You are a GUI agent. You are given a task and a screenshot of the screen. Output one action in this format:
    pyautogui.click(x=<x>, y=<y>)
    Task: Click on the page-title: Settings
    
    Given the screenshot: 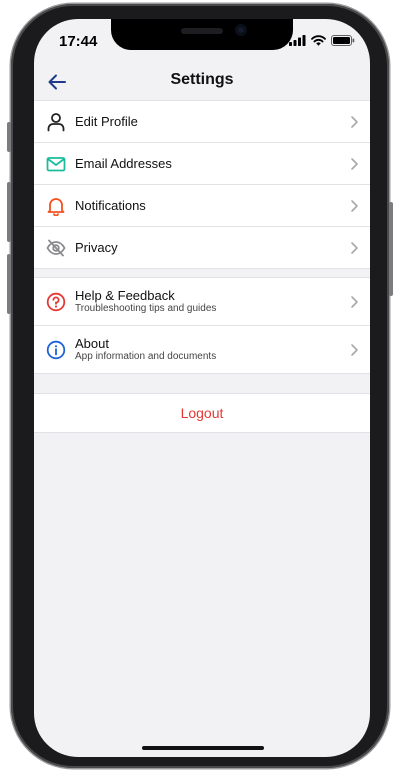 What is the action you would take?
    pyautogui.click(x=202, y=79)
    